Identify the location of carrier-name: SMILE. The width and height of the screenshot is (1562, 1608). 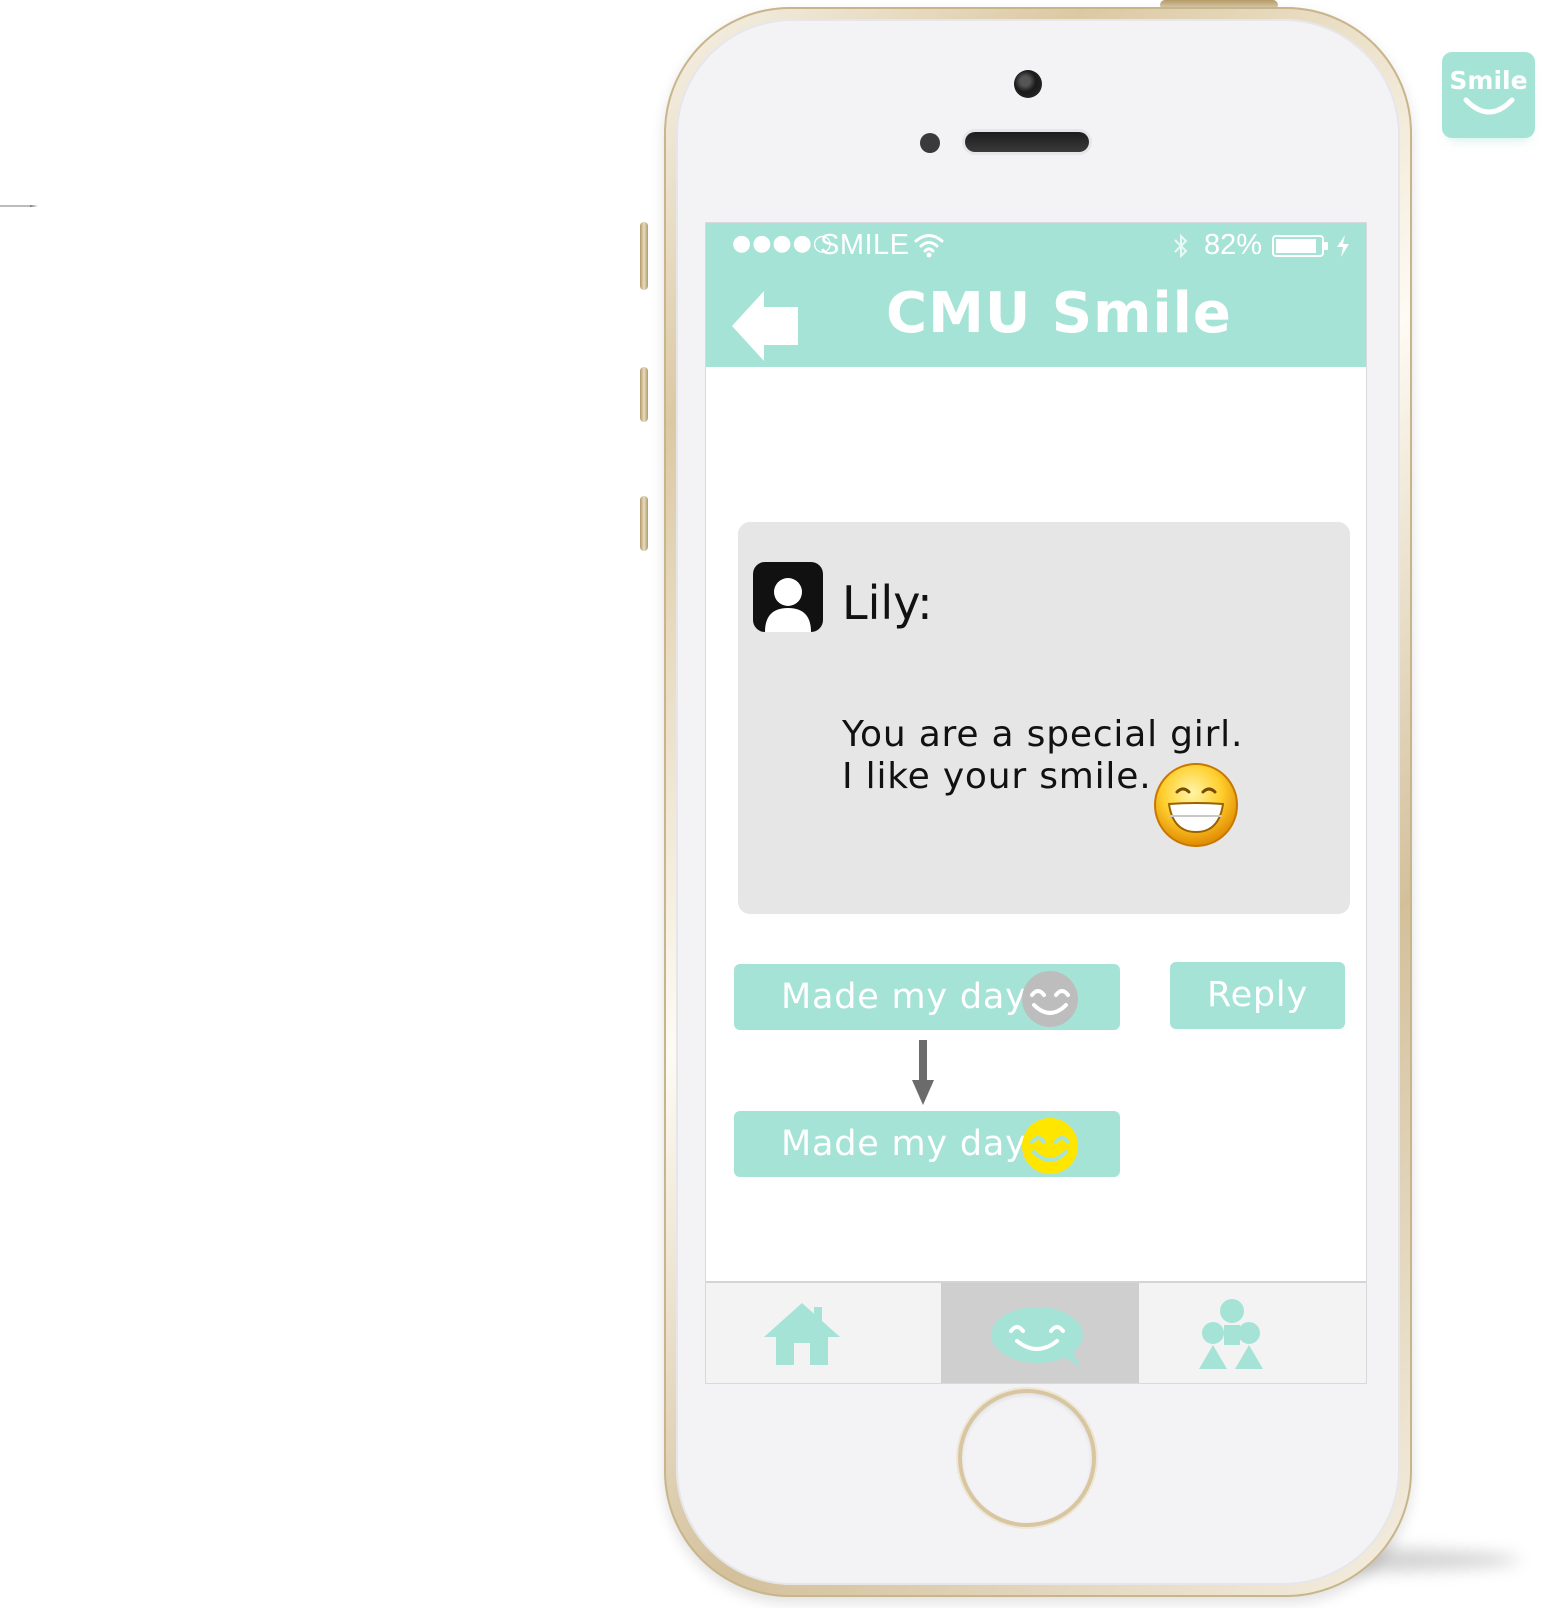
(865, 245).